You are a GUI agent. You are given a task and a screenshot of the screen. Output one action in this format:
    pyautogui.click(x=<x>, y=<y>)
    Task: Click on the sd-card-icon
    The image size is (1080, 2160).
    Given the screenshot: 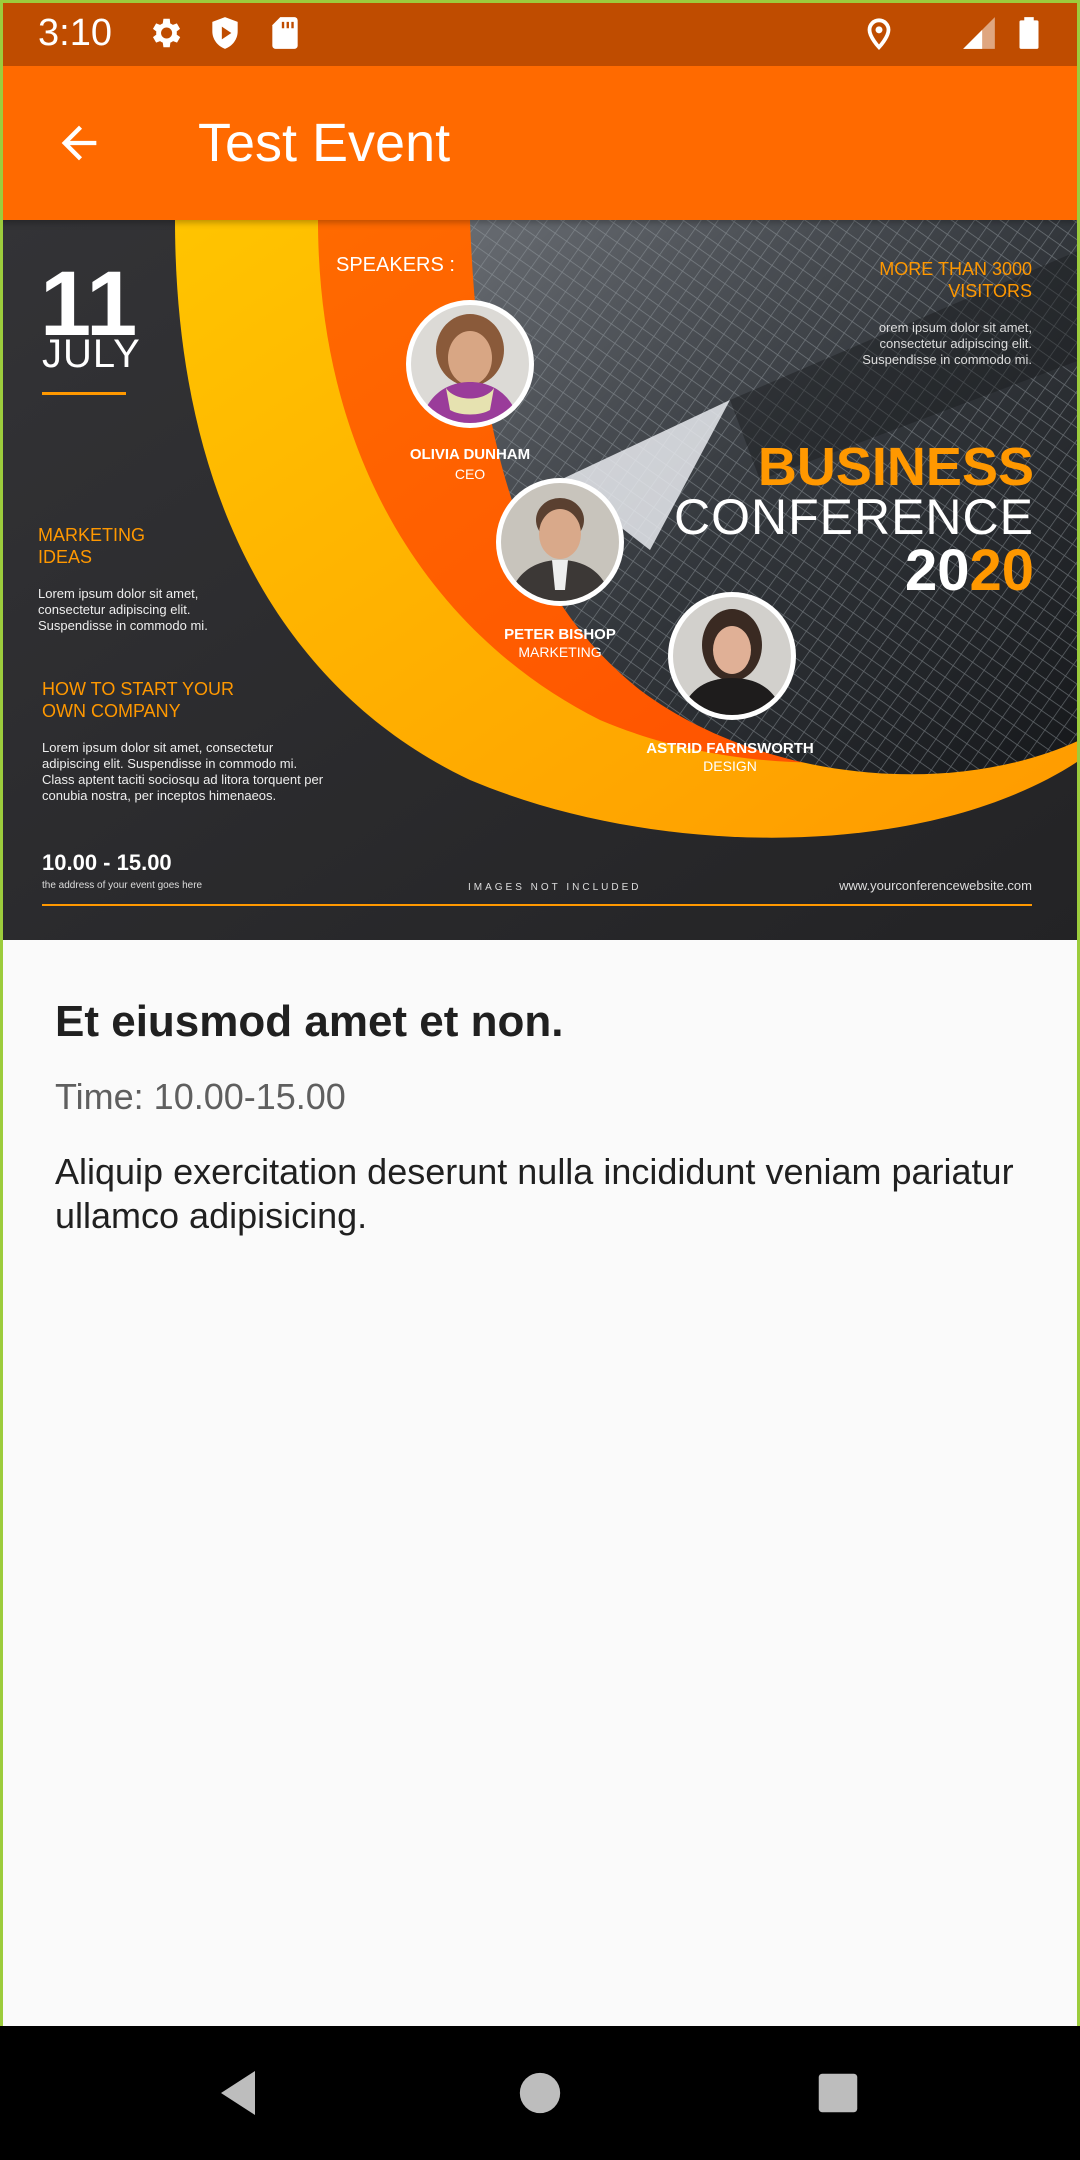 What is the action you would take?
    pyautogui.click(x=285, y=33)
    